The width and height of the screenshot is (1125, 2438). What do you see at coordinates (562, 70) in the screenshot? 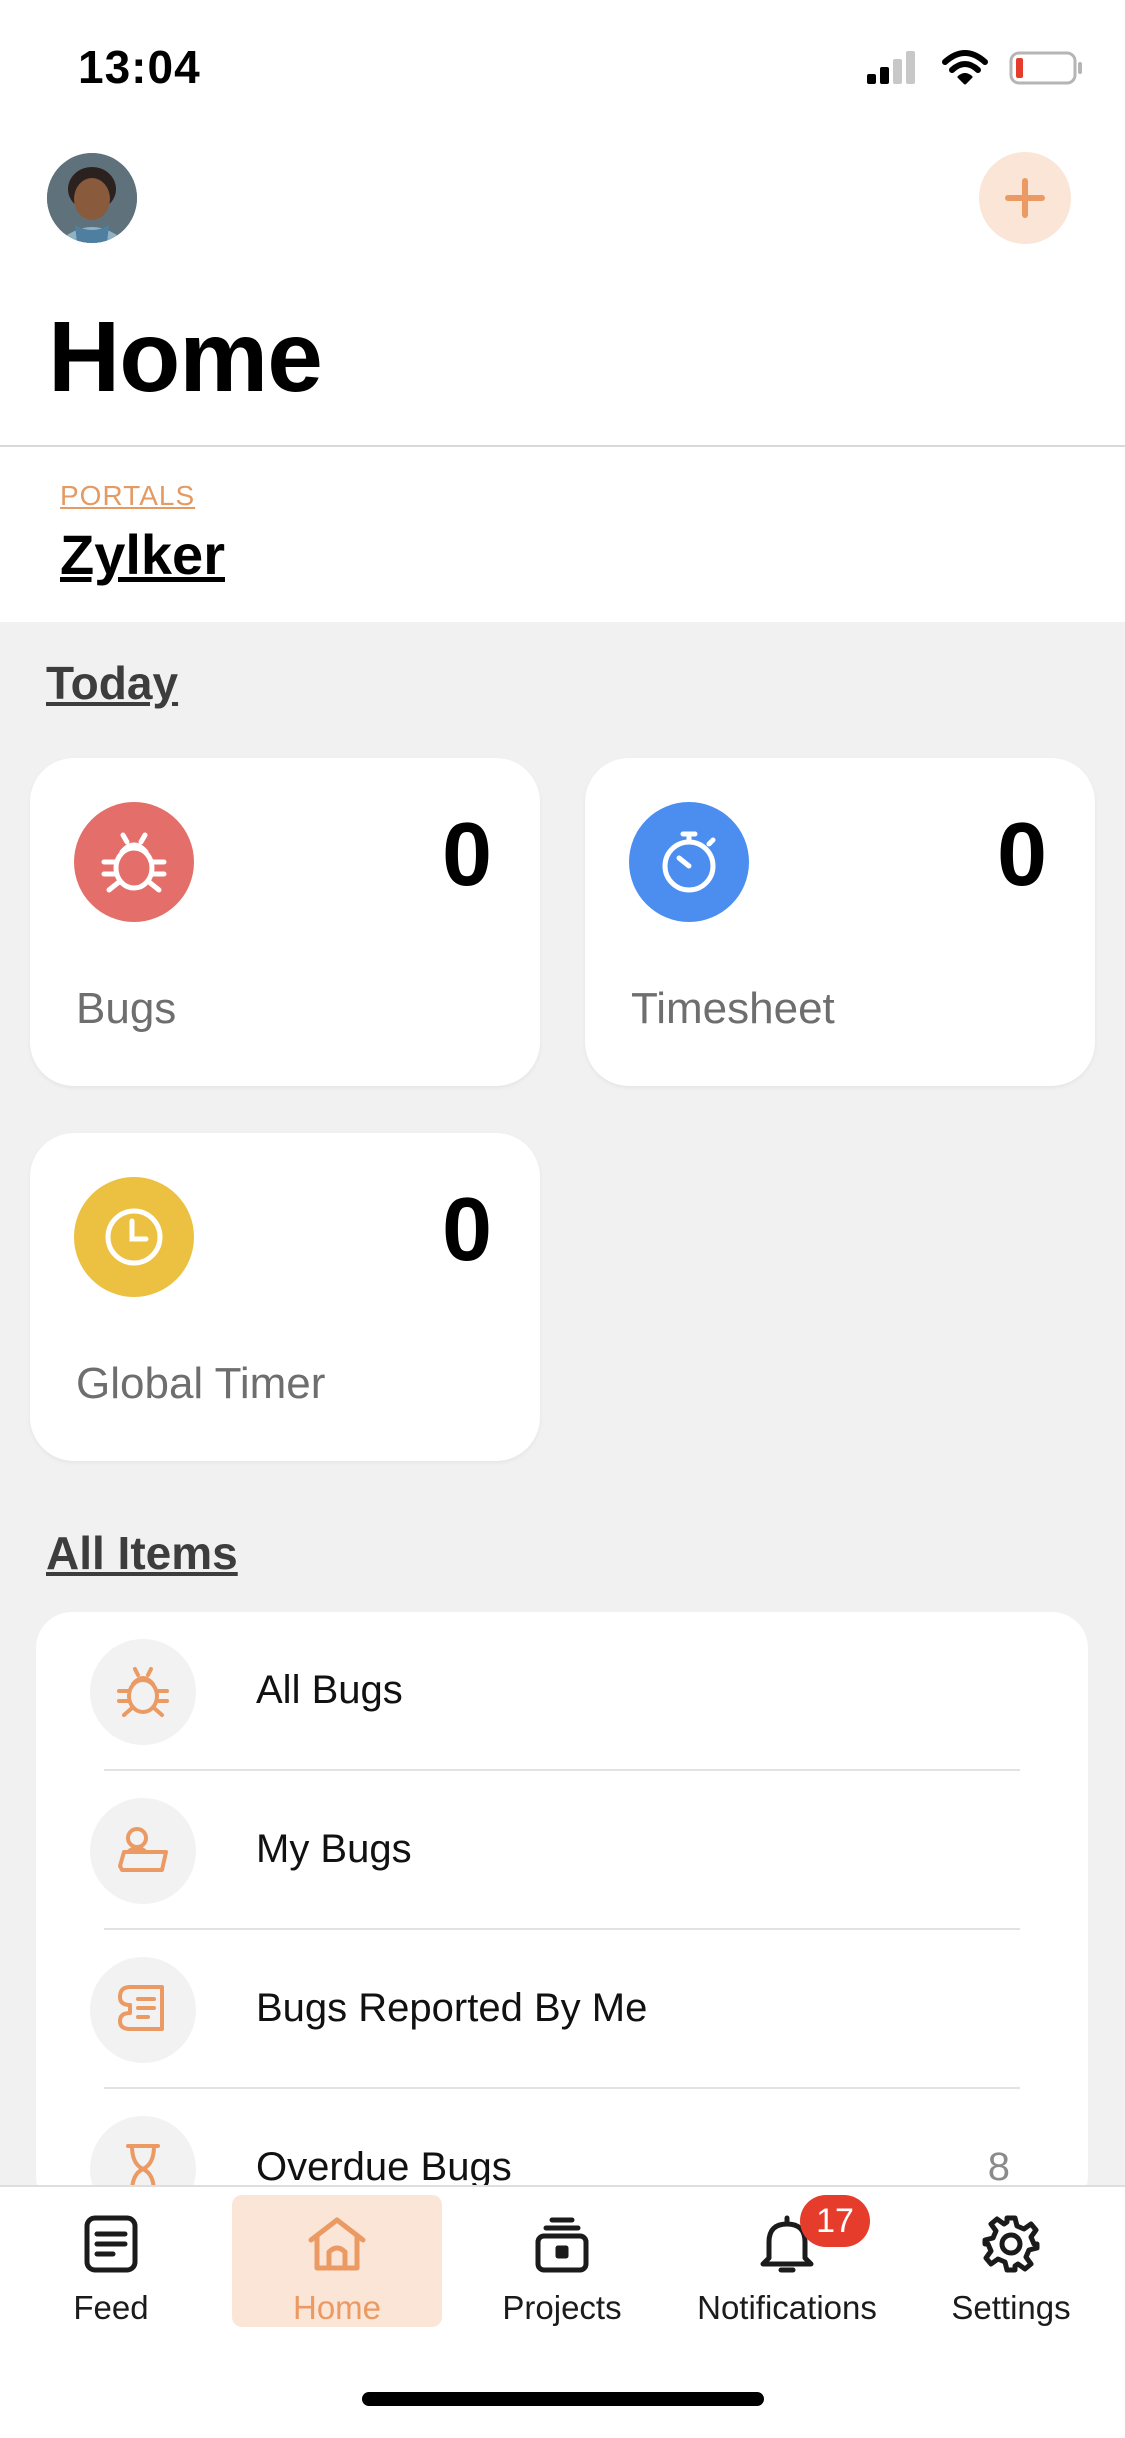
I see `status-bar: 13:04` at bounding box center [562, 70].